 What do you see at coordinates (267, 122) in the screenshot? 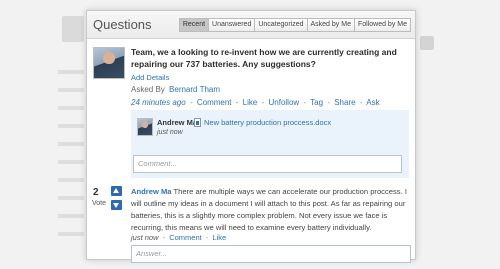
I see `attachment-link: New battery production proccess.docx` at bounding box center [267, 122].